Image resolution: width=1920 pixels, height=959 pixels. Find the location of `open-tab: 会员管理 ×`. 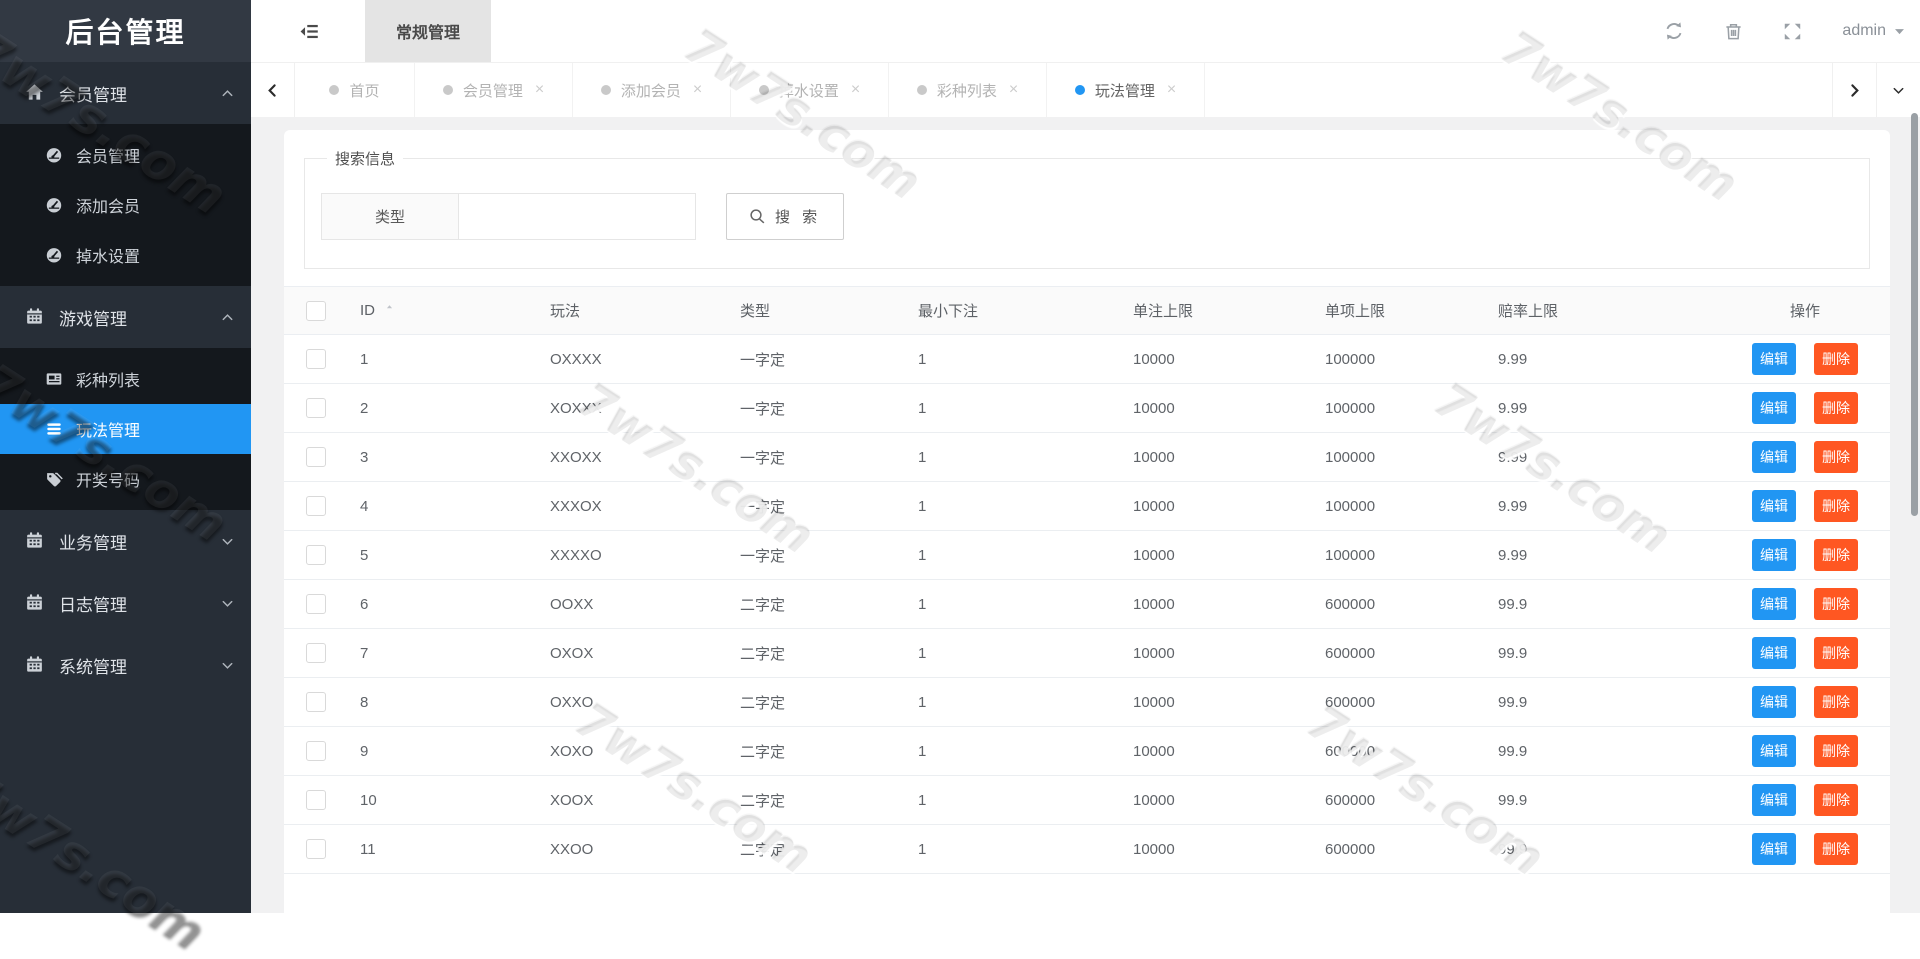

open-tab: 会员管理 × is located at coordinates (494, 90).